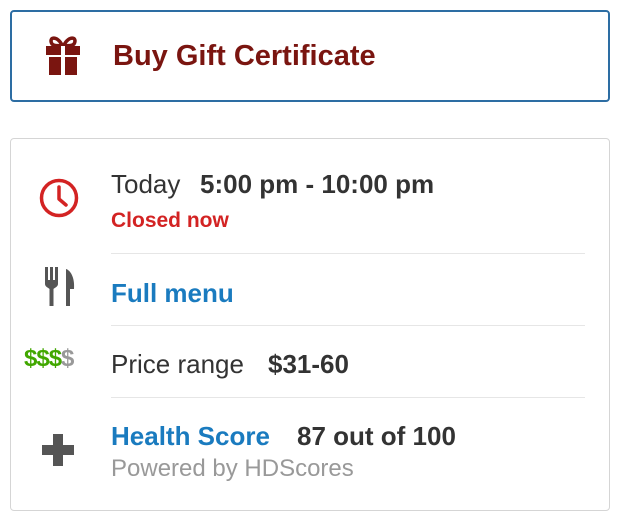  Describe the element at coordinates (308, 364) in the screenshot. I see `price-range-value: $31-60` at that location.